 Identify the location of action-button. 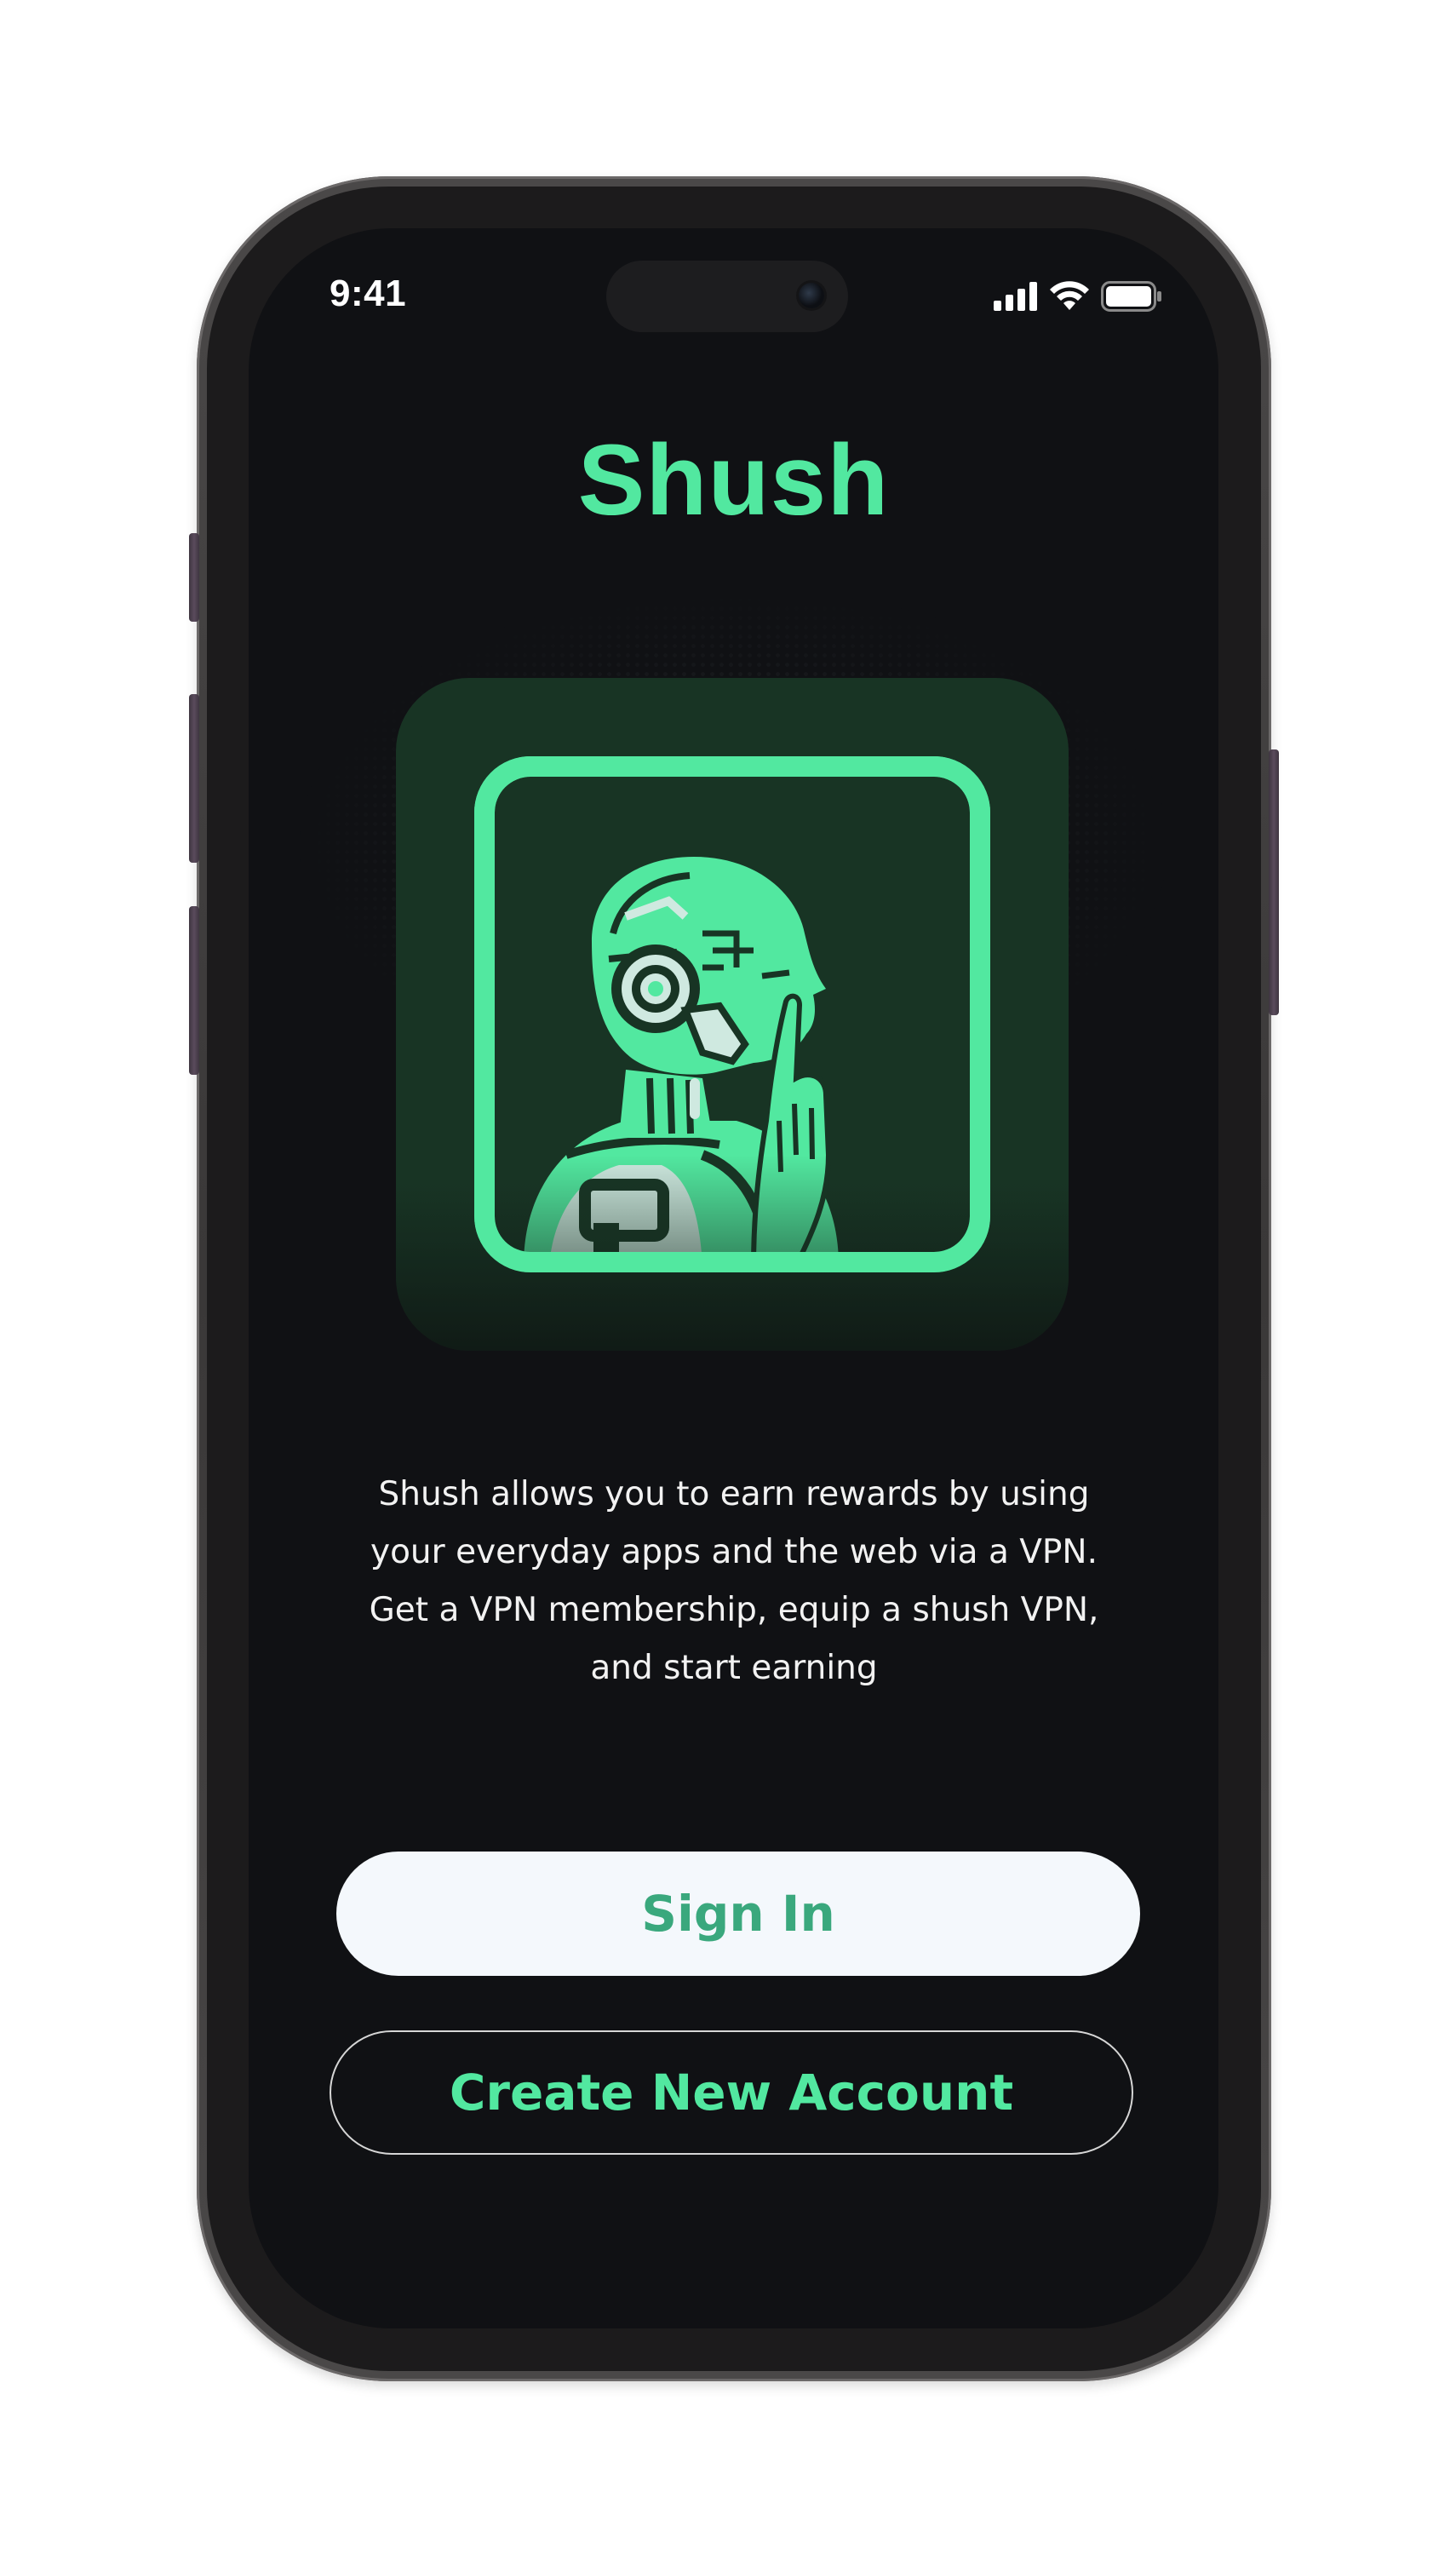
(194, 577).